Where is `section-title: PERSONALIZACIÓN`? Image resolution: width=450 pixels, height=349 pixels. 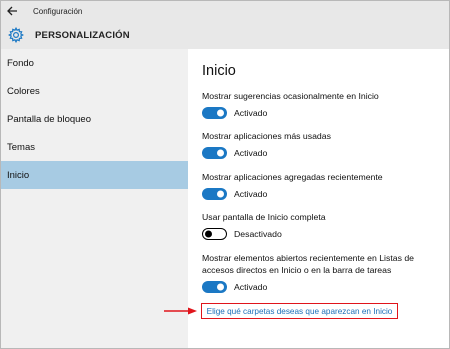 section-title: PERSONALIZACIÓN is located at coordinates (82, 35).